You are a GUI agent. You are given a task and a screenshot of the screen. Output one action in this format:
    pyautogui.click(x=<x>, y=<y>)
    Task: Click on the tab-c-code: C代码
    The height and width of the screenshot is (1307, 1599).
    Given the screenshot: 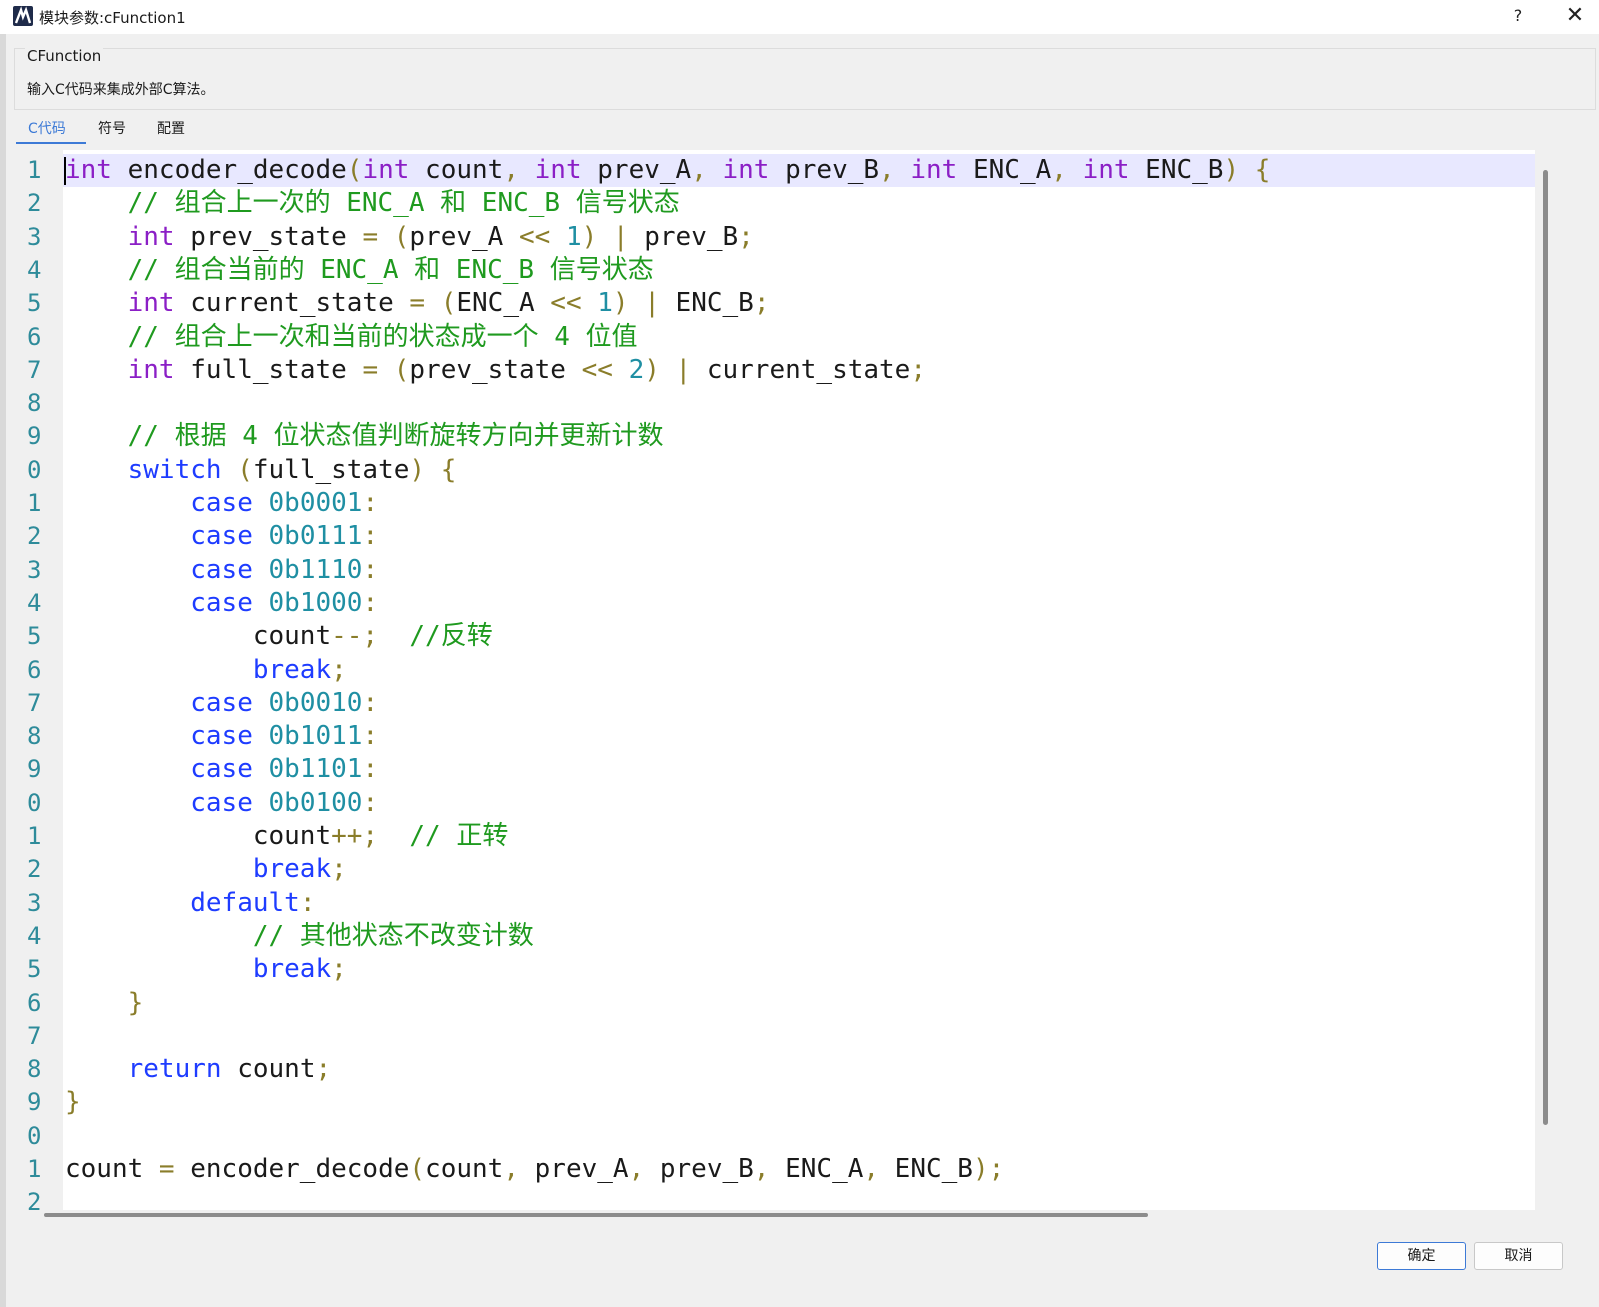 What is the action you would take?
    pyautogui.click(x=47, y=128)
    